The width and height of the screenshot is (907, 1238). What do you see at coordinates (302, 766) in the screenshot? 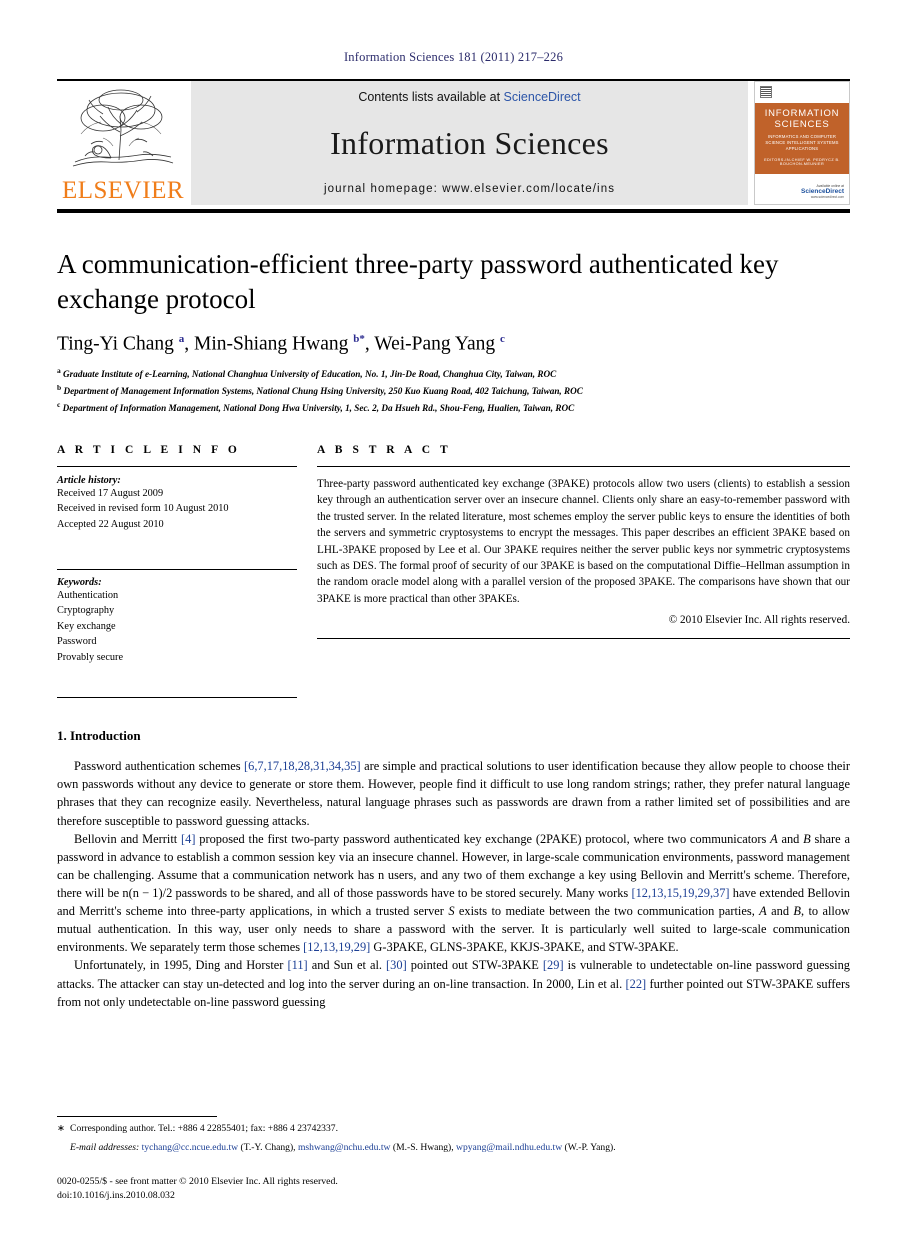
I see `citation-link: [6,7,17,18,28,31,34,35]` at bounding box center [302, 766].